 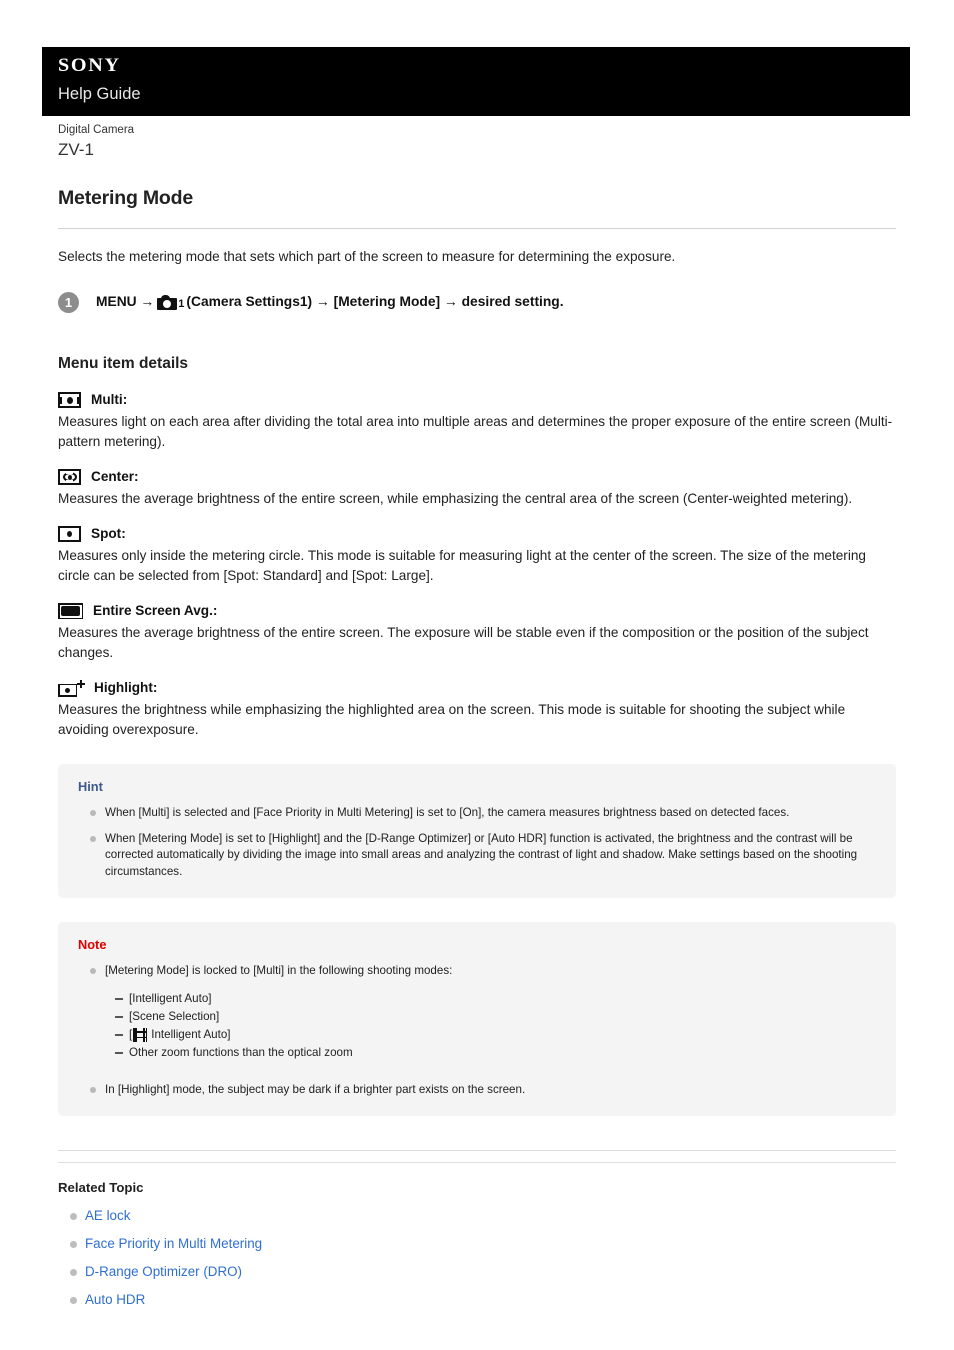 I want to click on page-title: Metering Mode, so click(x=125, y=198).